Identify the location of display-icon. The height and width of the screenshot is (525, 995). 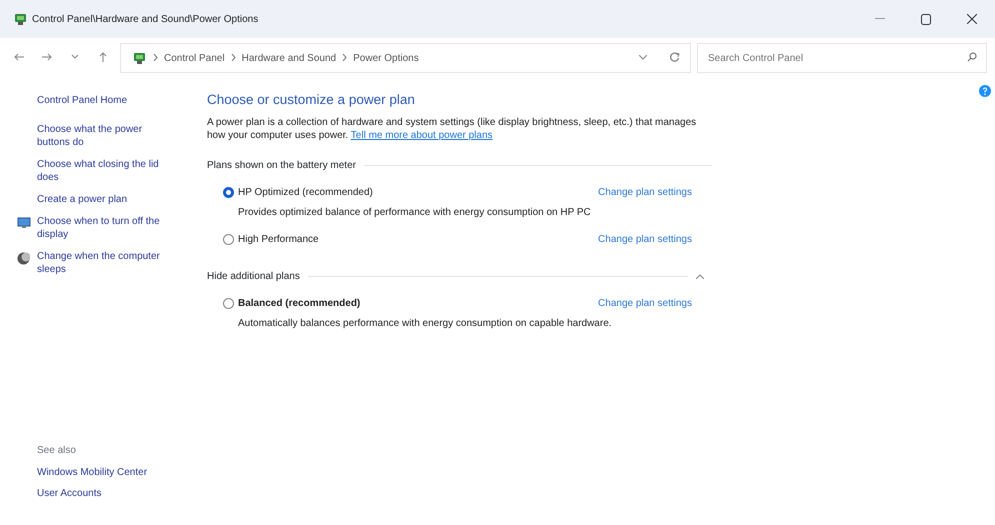
(24, 223).